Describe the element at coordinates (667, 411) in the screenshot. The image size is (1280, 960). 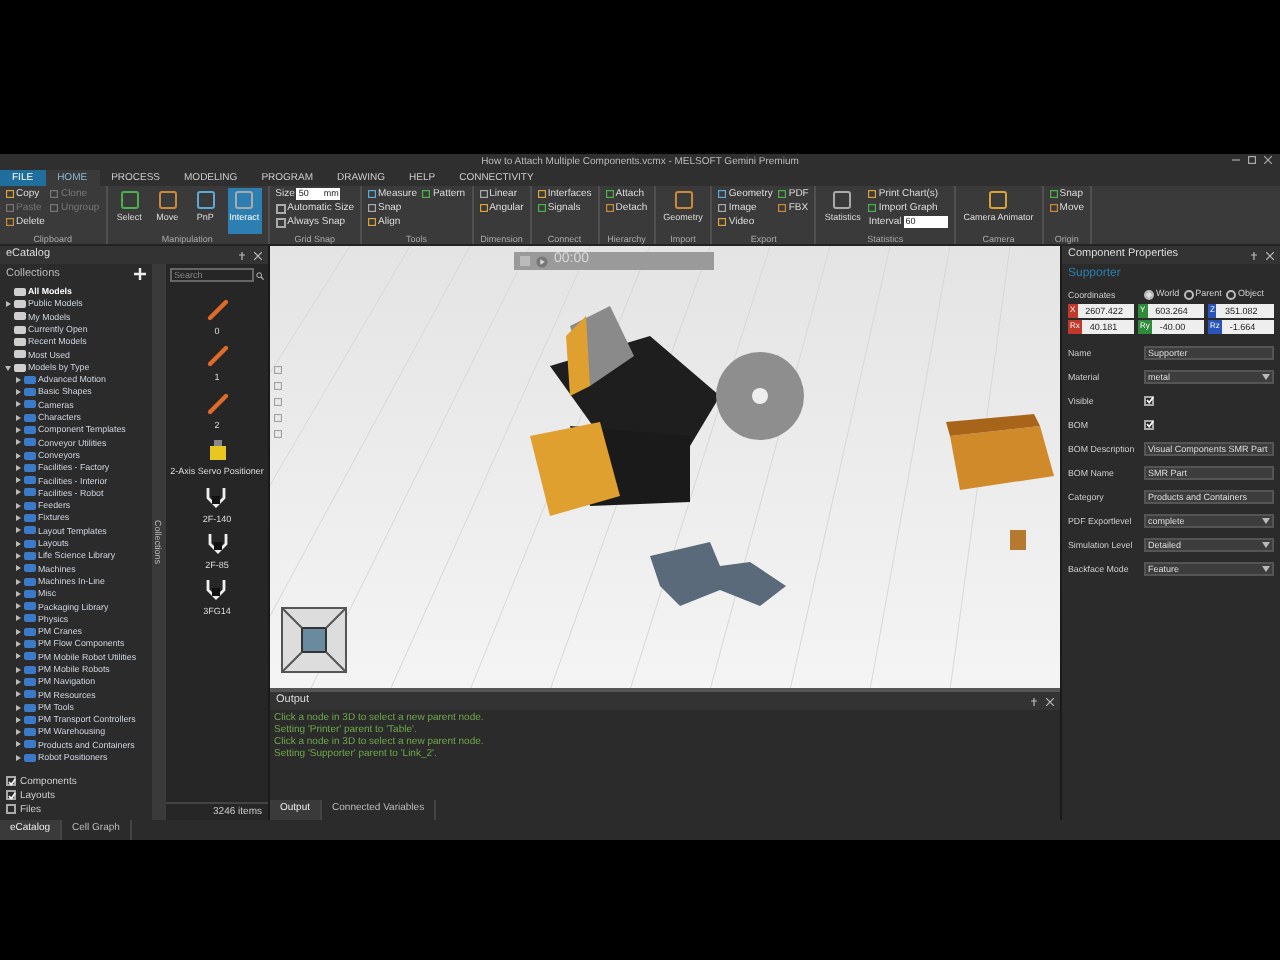
I see `robot-arm-drawing` at that location.